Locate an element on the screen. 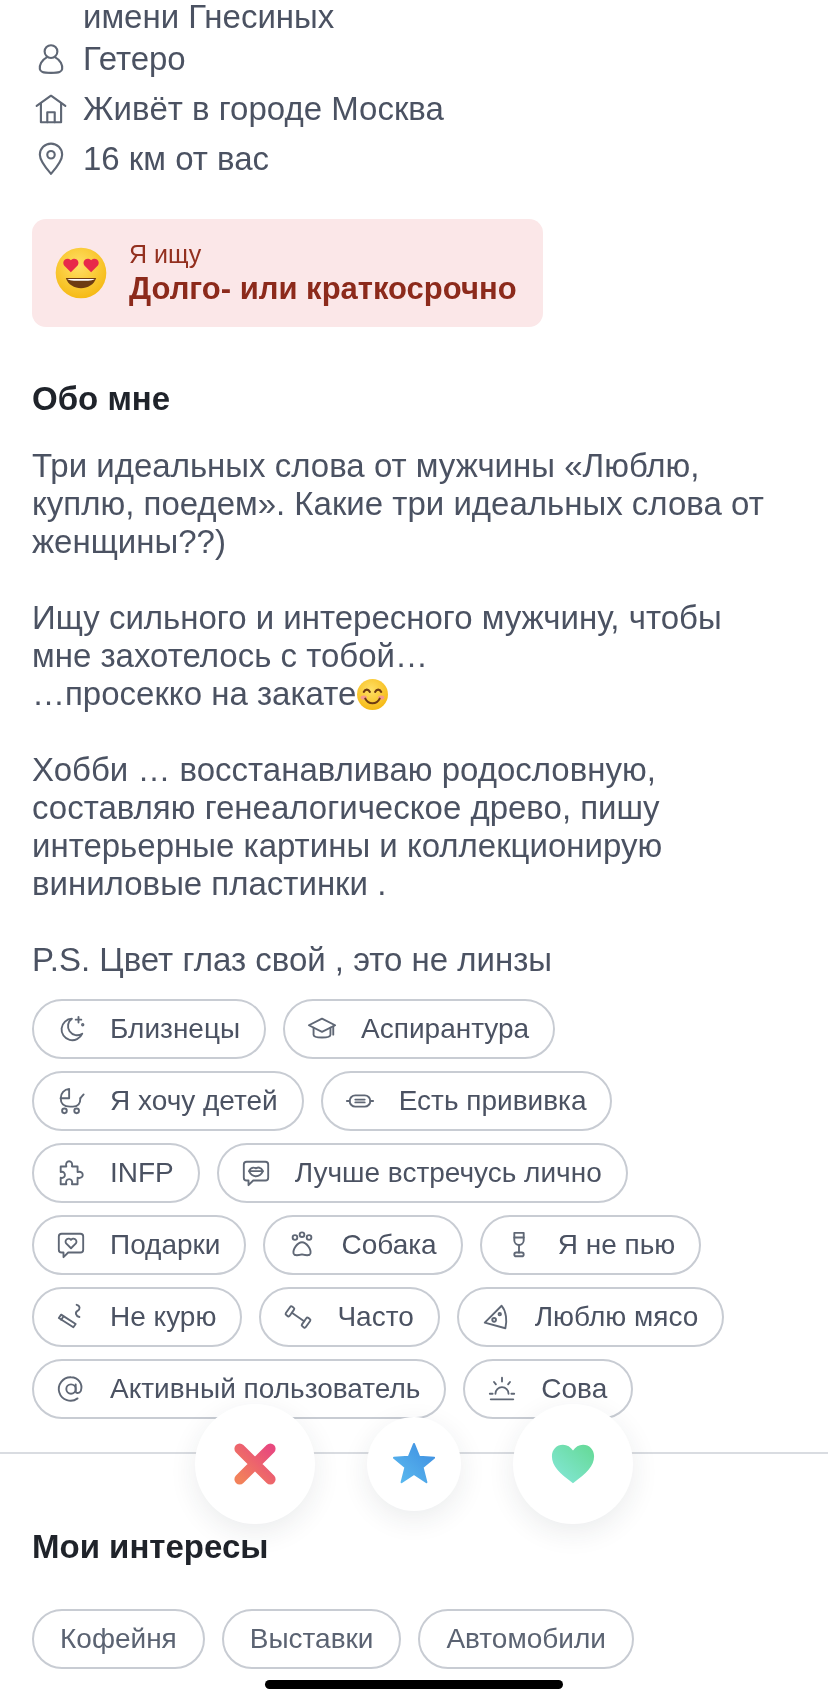 This screenshot has height=1696, width=828. tag-label: Подарки is located at coordinates (165, 1245).